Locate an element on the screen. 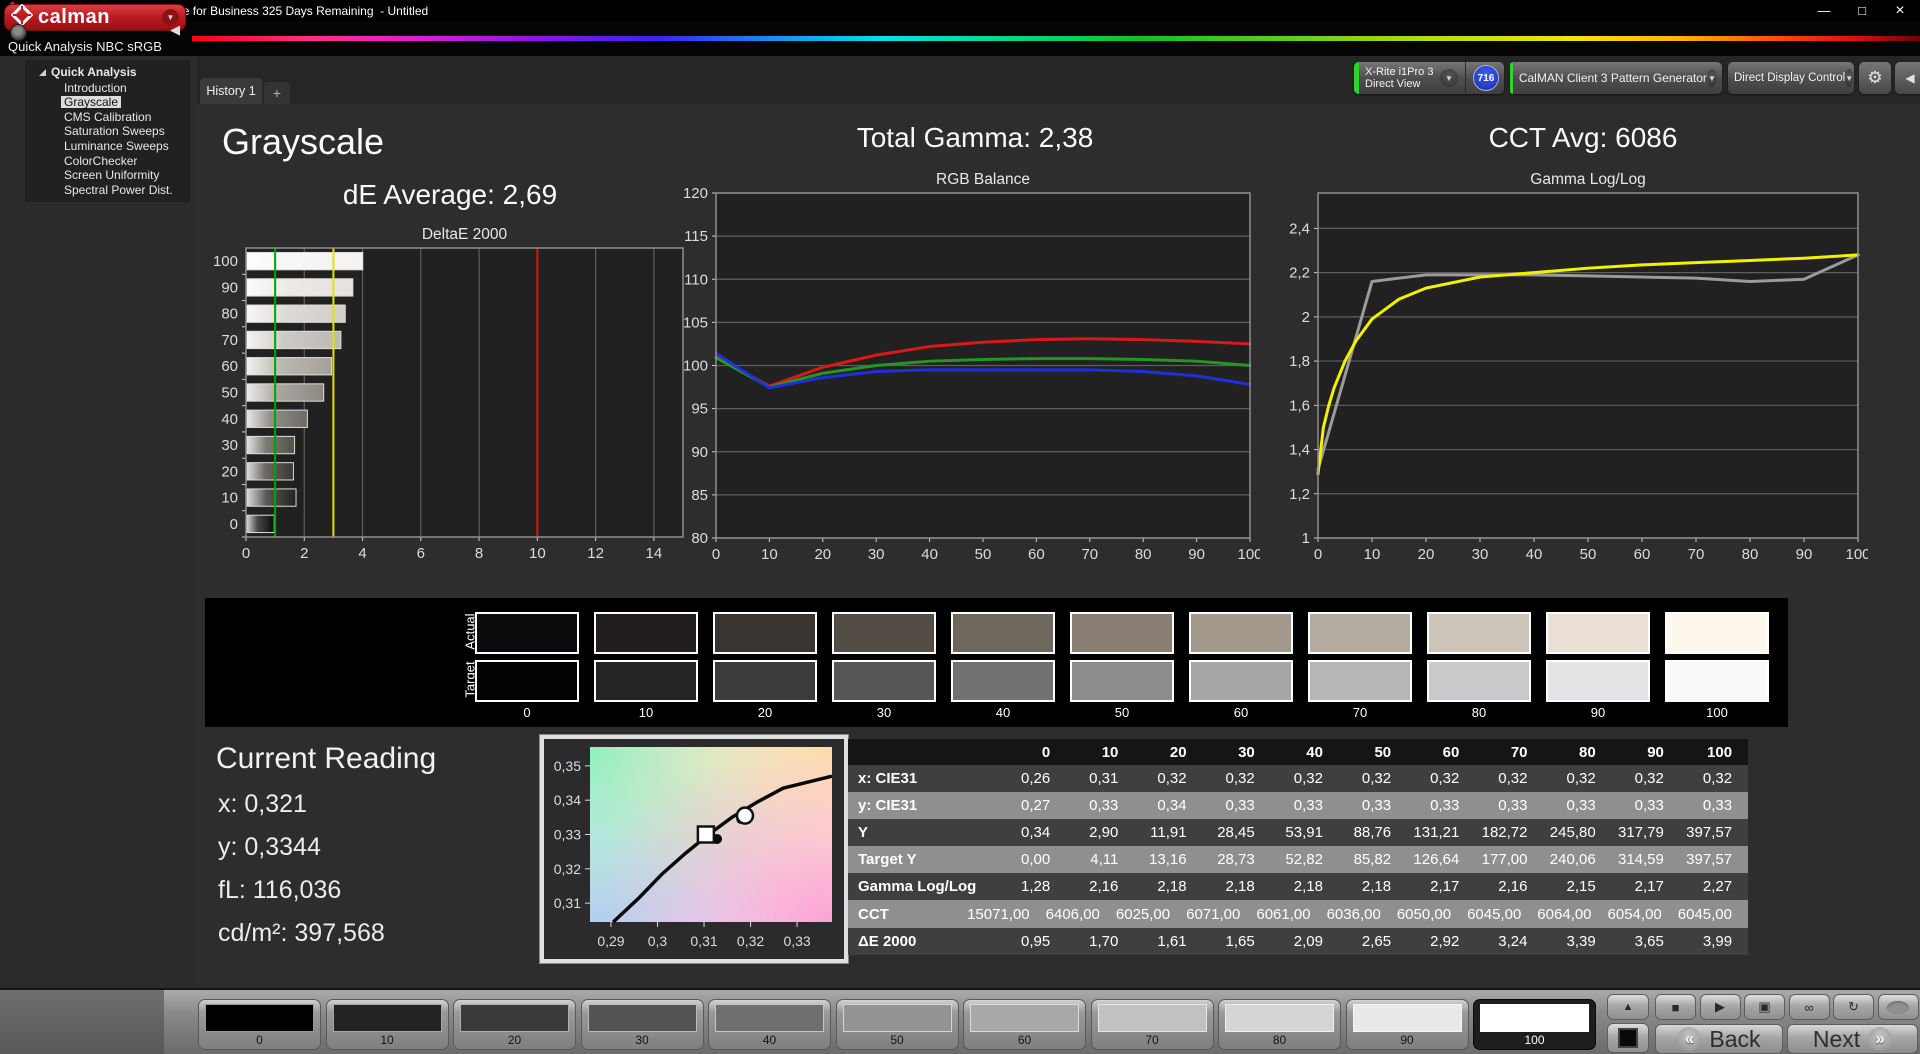  refresh-button: ↻ is located at coordinates (1853, 1007).